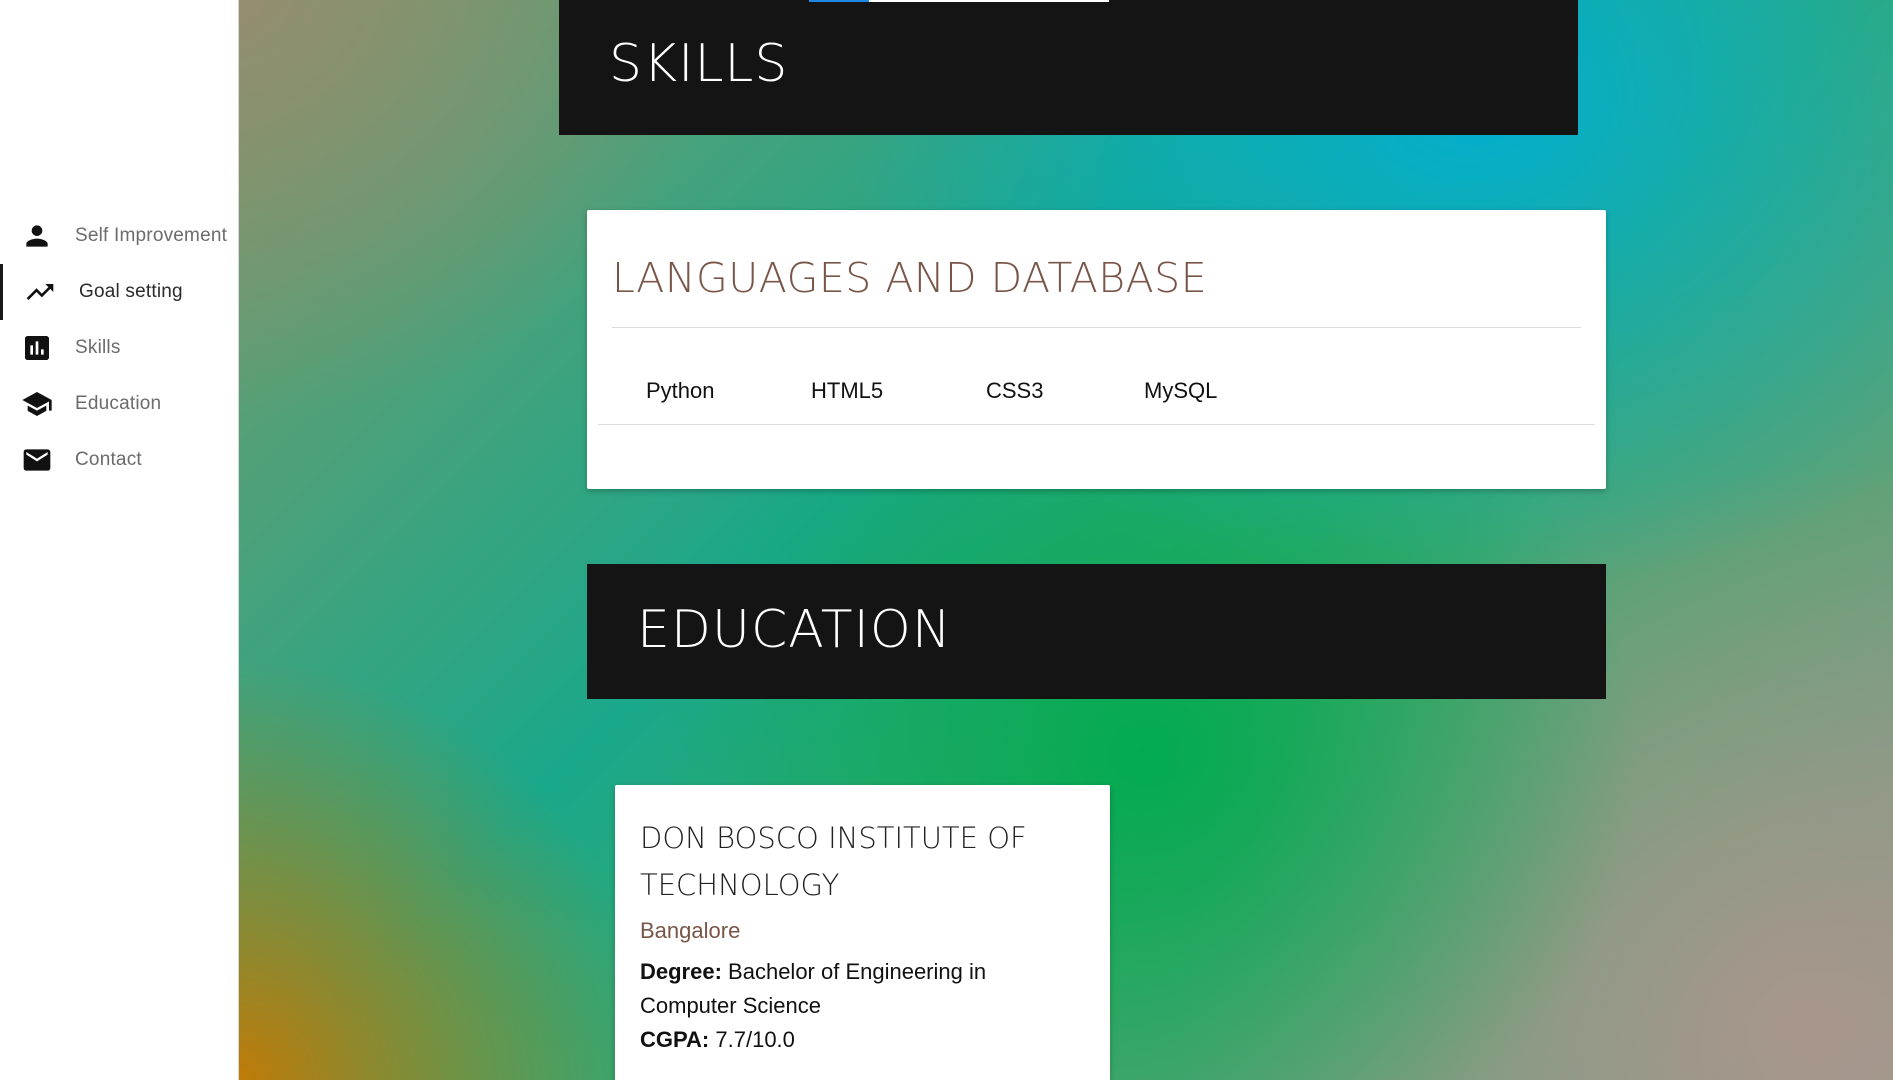  I want to click on skill-tag: CSS3, so click(1015, 390).